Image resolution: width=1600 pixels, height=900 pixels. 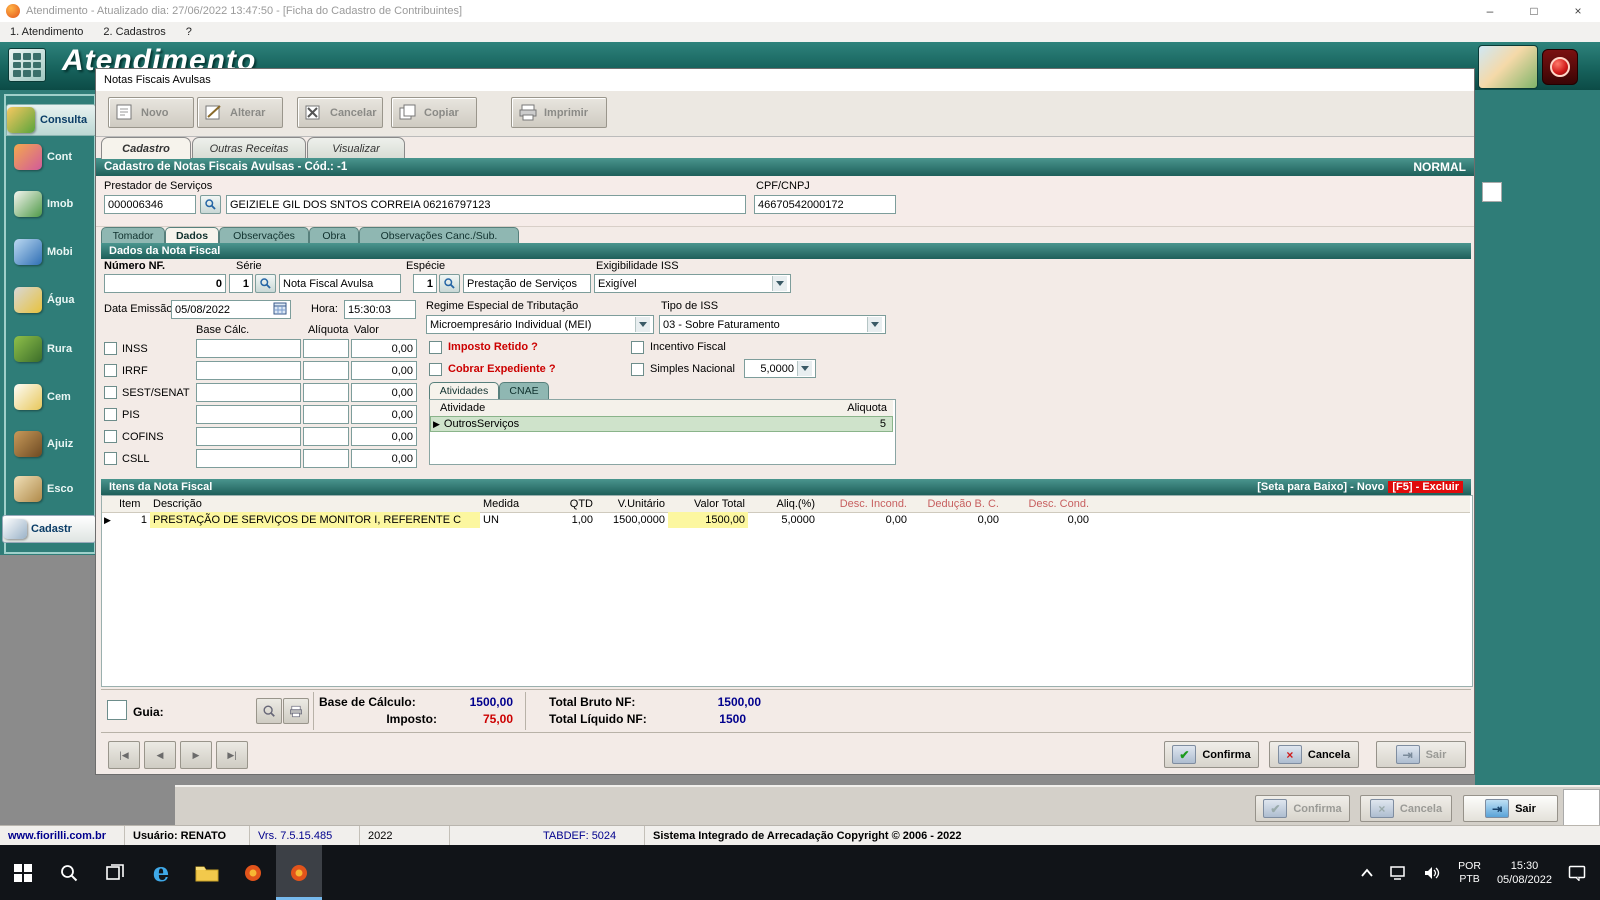 What do you see at coordinates (248, 370) in the screenshot?
I see `irrf-base-input` at bounding box center [248, 370].